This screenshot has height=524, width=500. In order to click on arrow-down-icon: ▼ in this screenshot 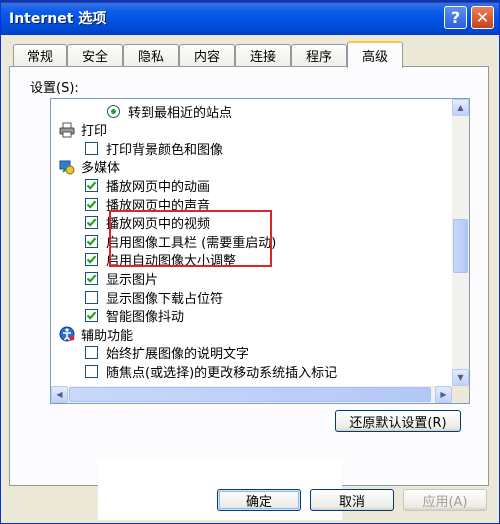, I will do `click(460, 377)`.